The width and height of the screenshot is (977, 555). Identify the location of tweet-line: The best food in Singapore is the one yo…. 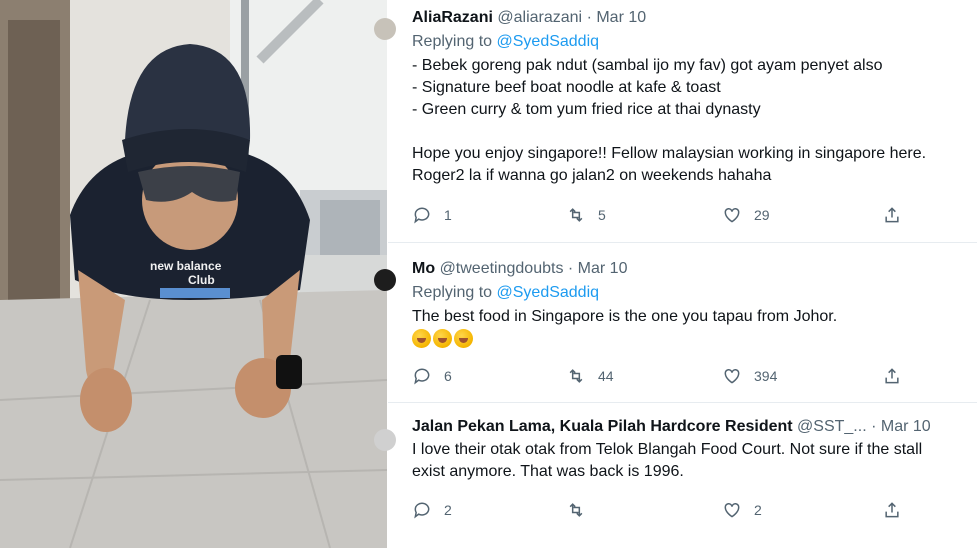
(625, 316).